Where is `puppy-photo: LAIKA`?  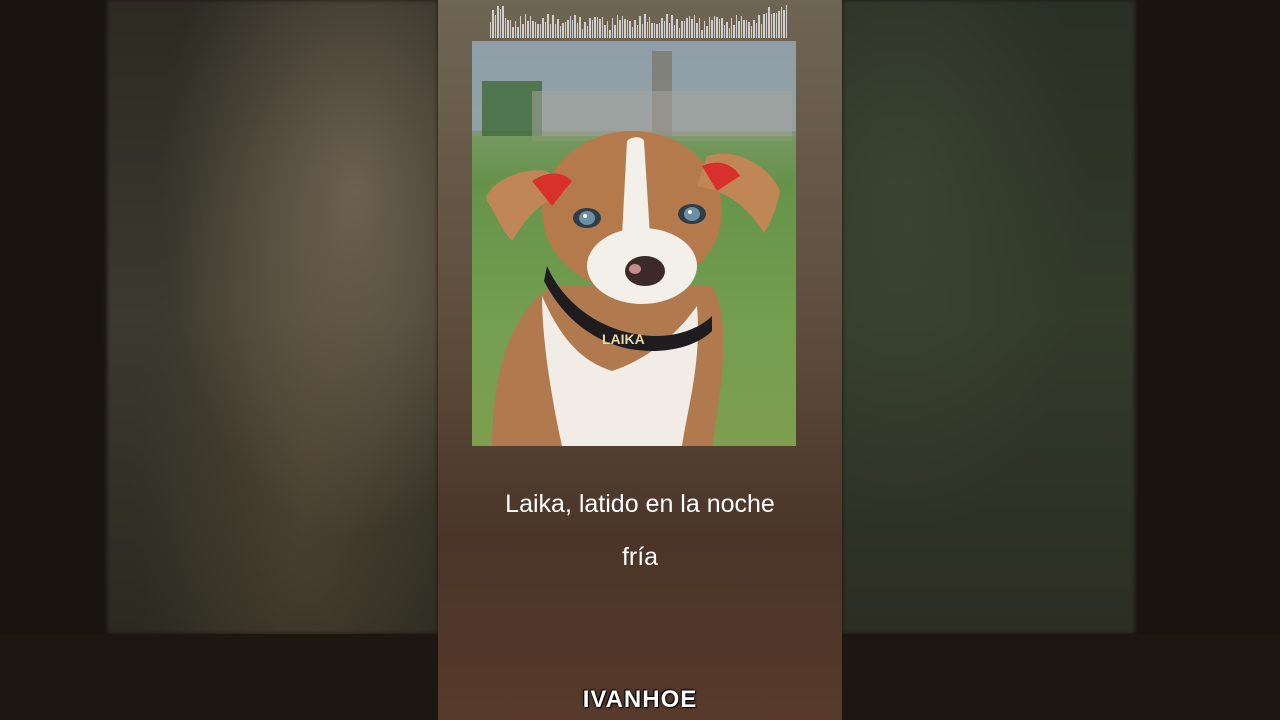 puppy-photo: LAIKA is located at coordinates (634, 243).